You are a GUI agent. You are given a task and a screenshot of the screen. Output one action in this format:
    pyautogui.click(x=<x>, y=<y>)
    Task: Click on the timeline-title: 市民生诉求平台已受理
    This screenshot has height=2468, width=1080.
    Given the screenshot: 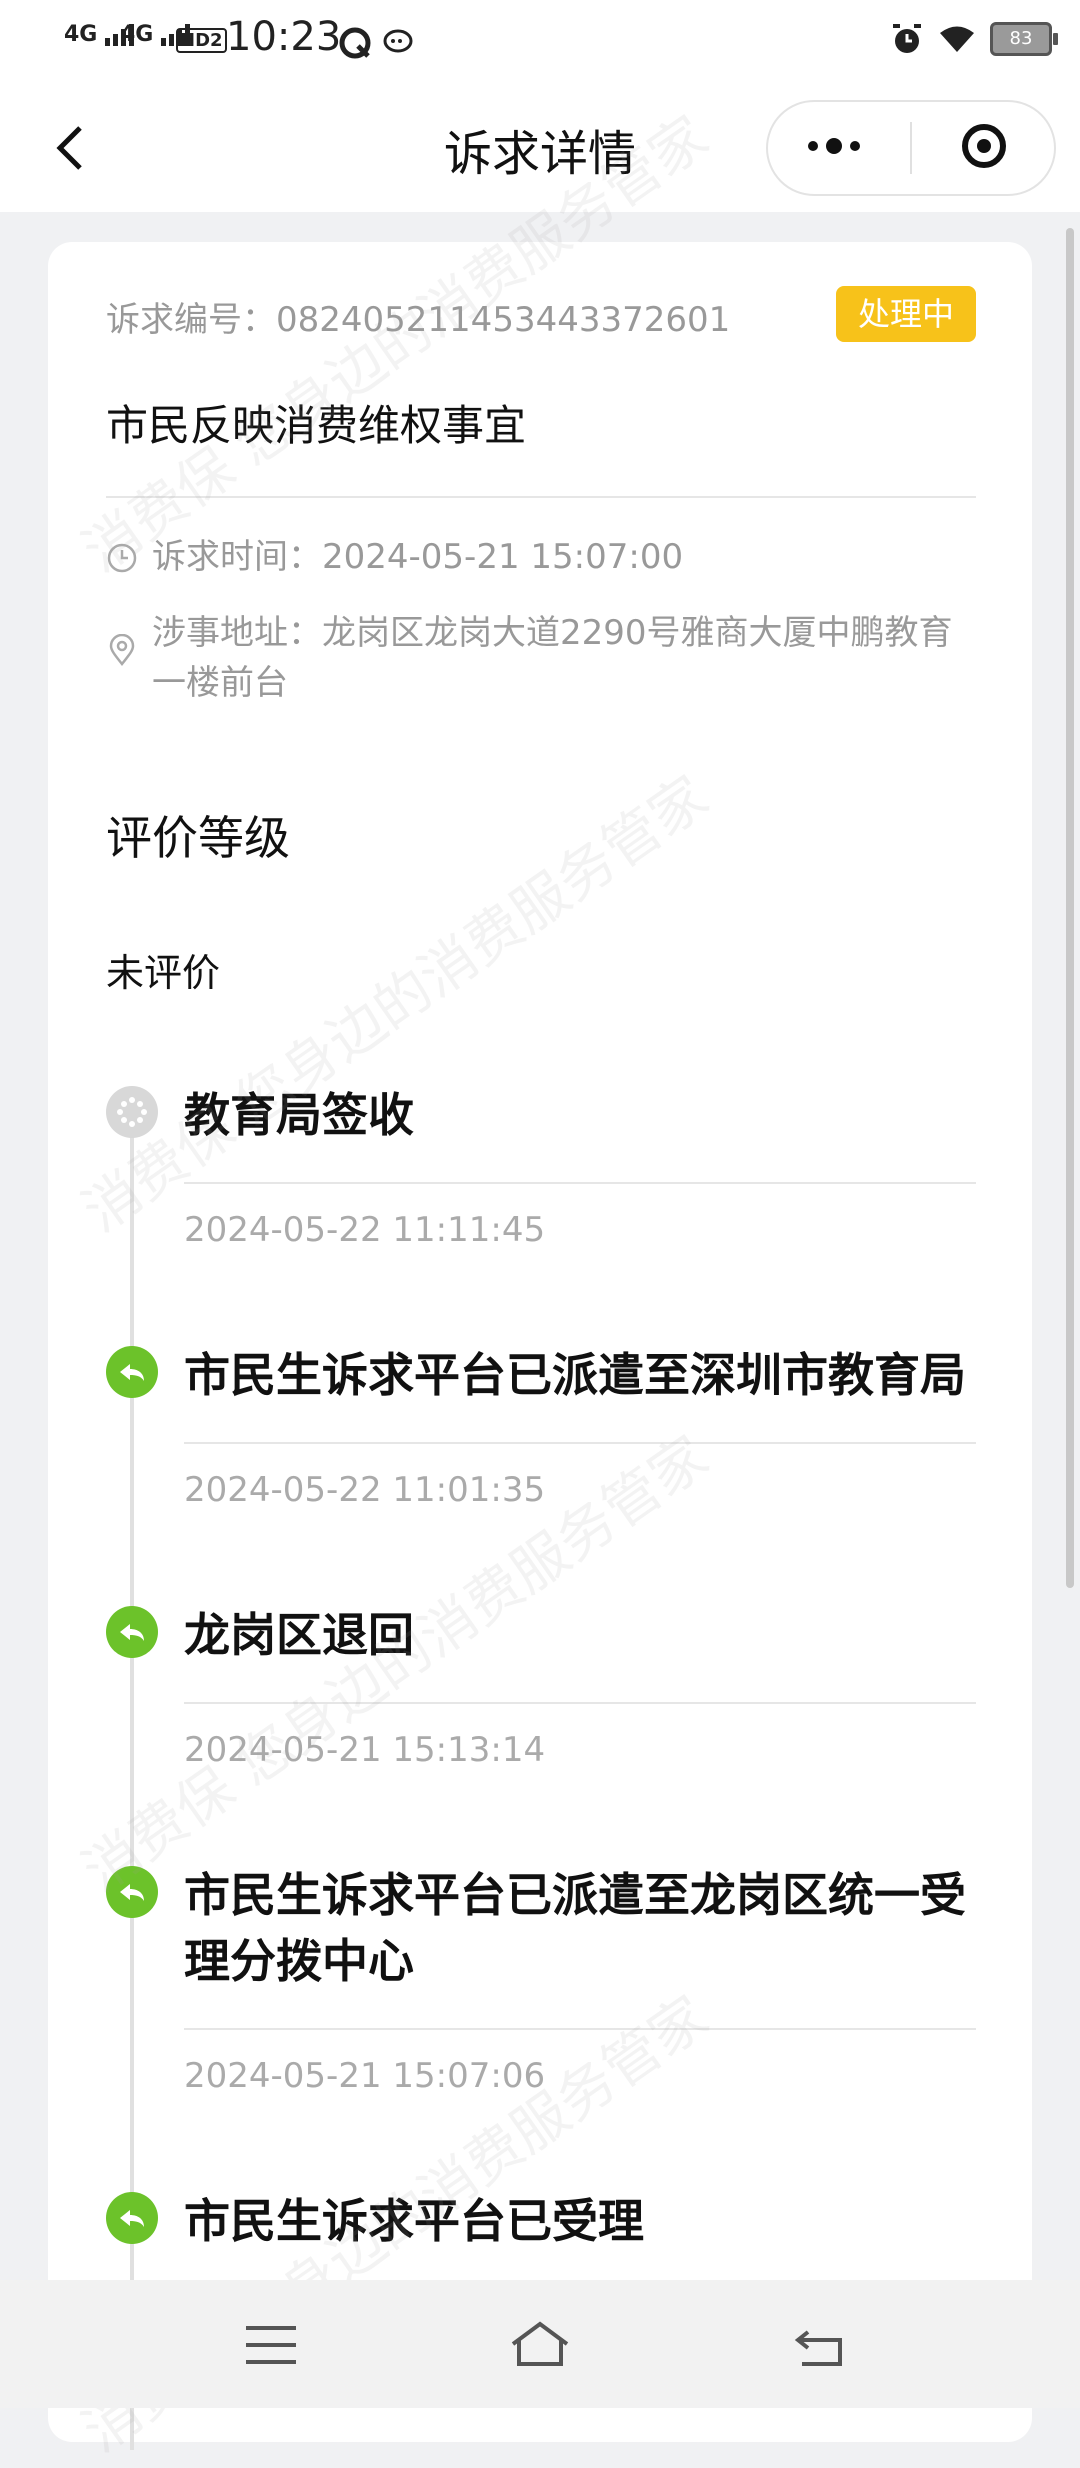 What is the action you would take?
    pyautogui.click(x=414, y=2221)
    